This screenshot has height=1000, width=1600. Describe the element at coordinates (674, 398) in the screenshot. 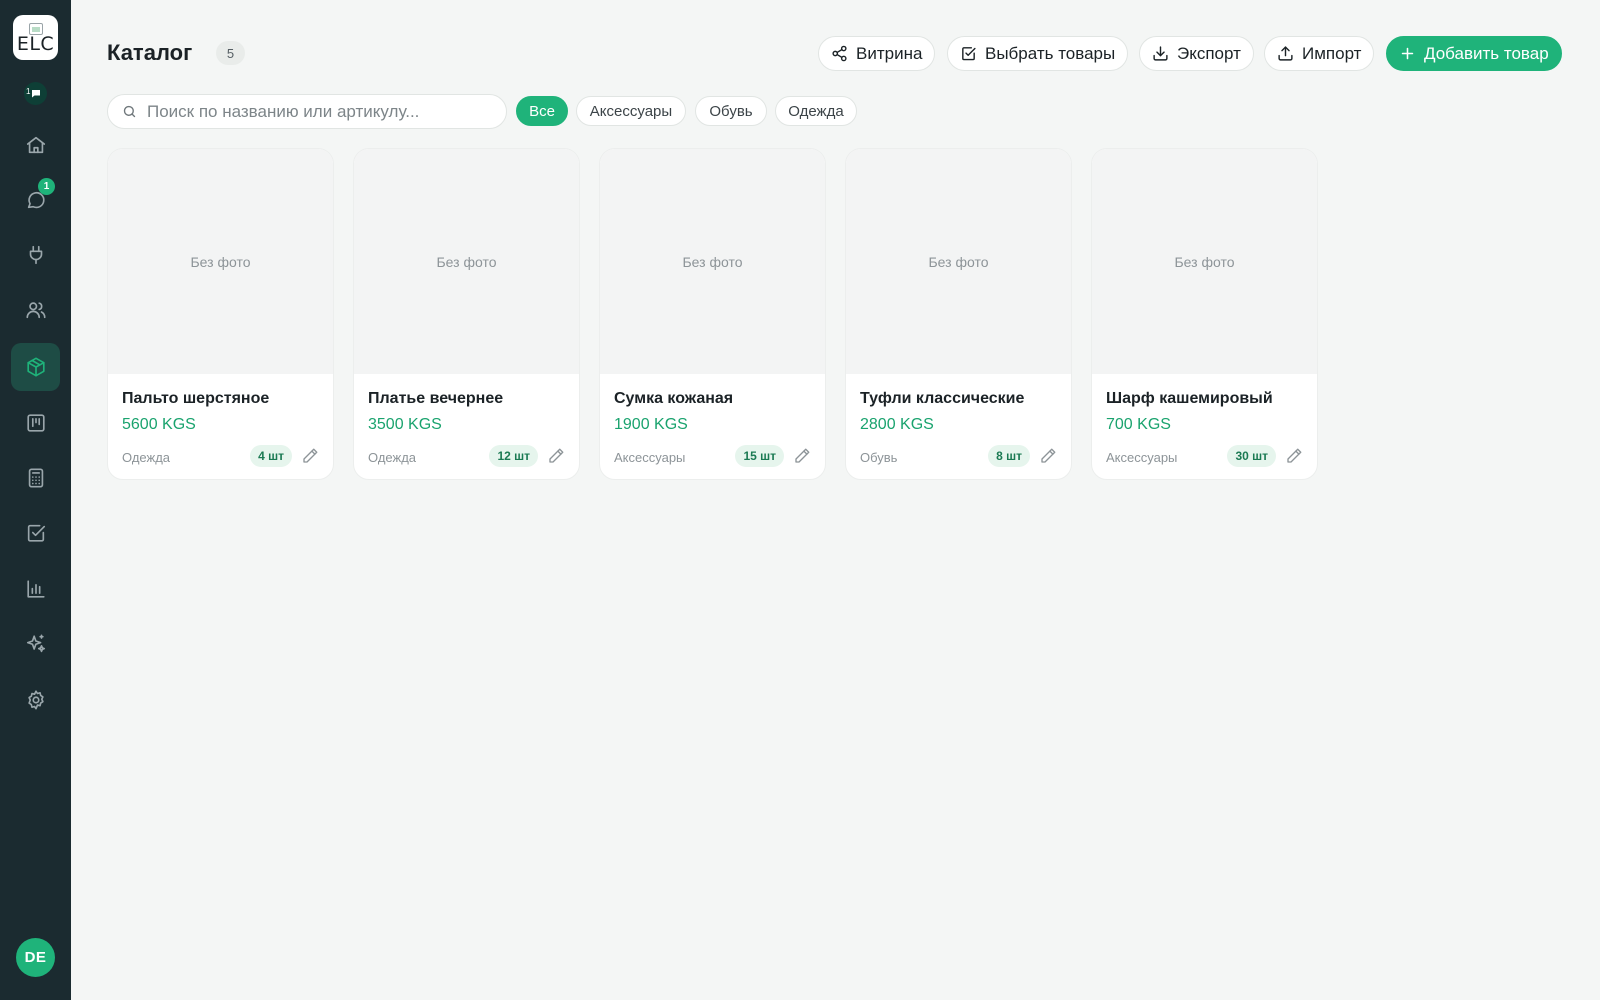

I see `product-name: Сумка кожаная` at that location.